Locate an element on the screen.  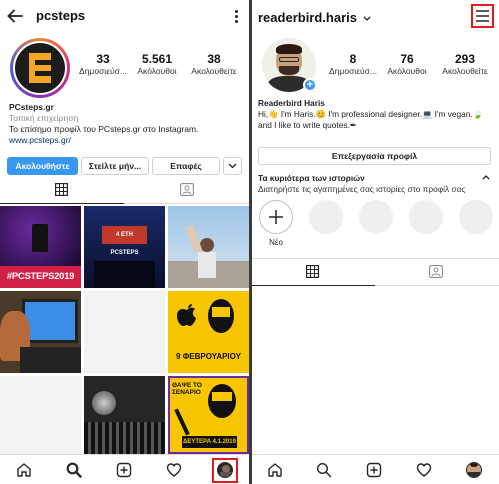
apple-logo-icon is located at coordinates (186, 315).